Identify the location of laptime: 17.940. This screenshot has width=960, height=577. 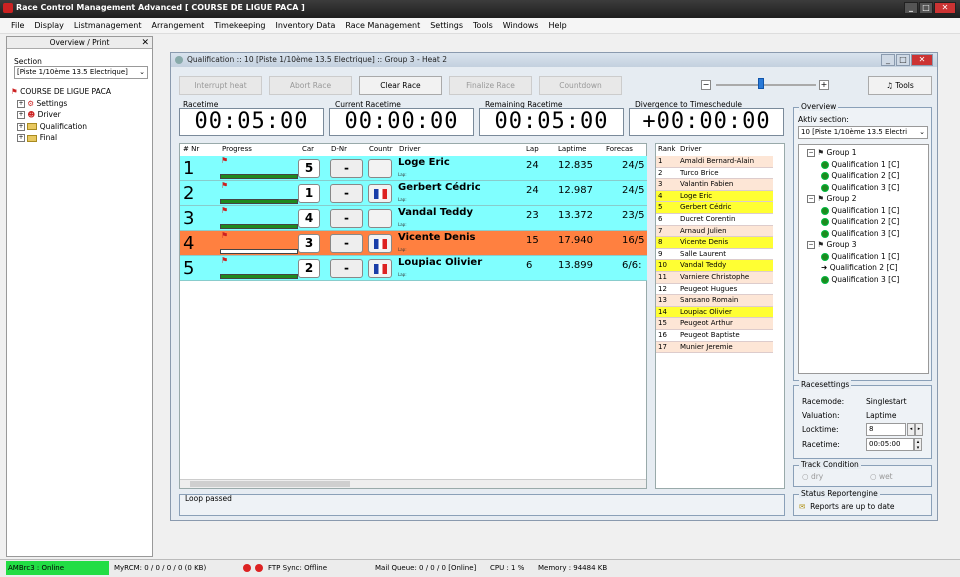
(575, 240).